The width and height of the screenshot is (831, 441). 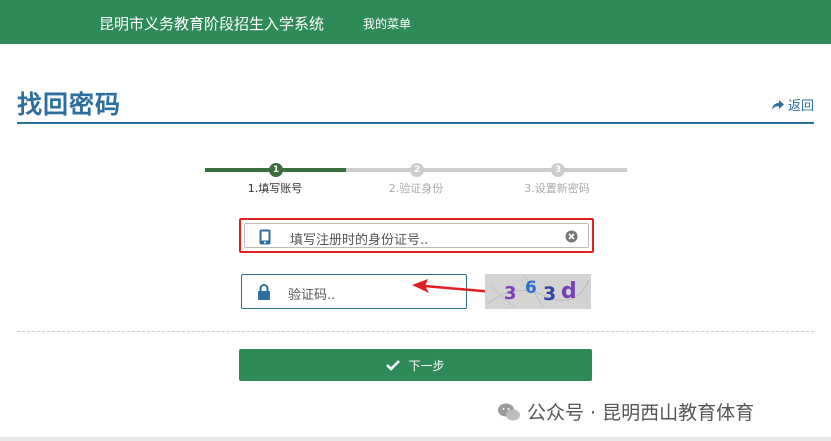 I want to click on step-number-3: 3, so click(x=558, y=170).